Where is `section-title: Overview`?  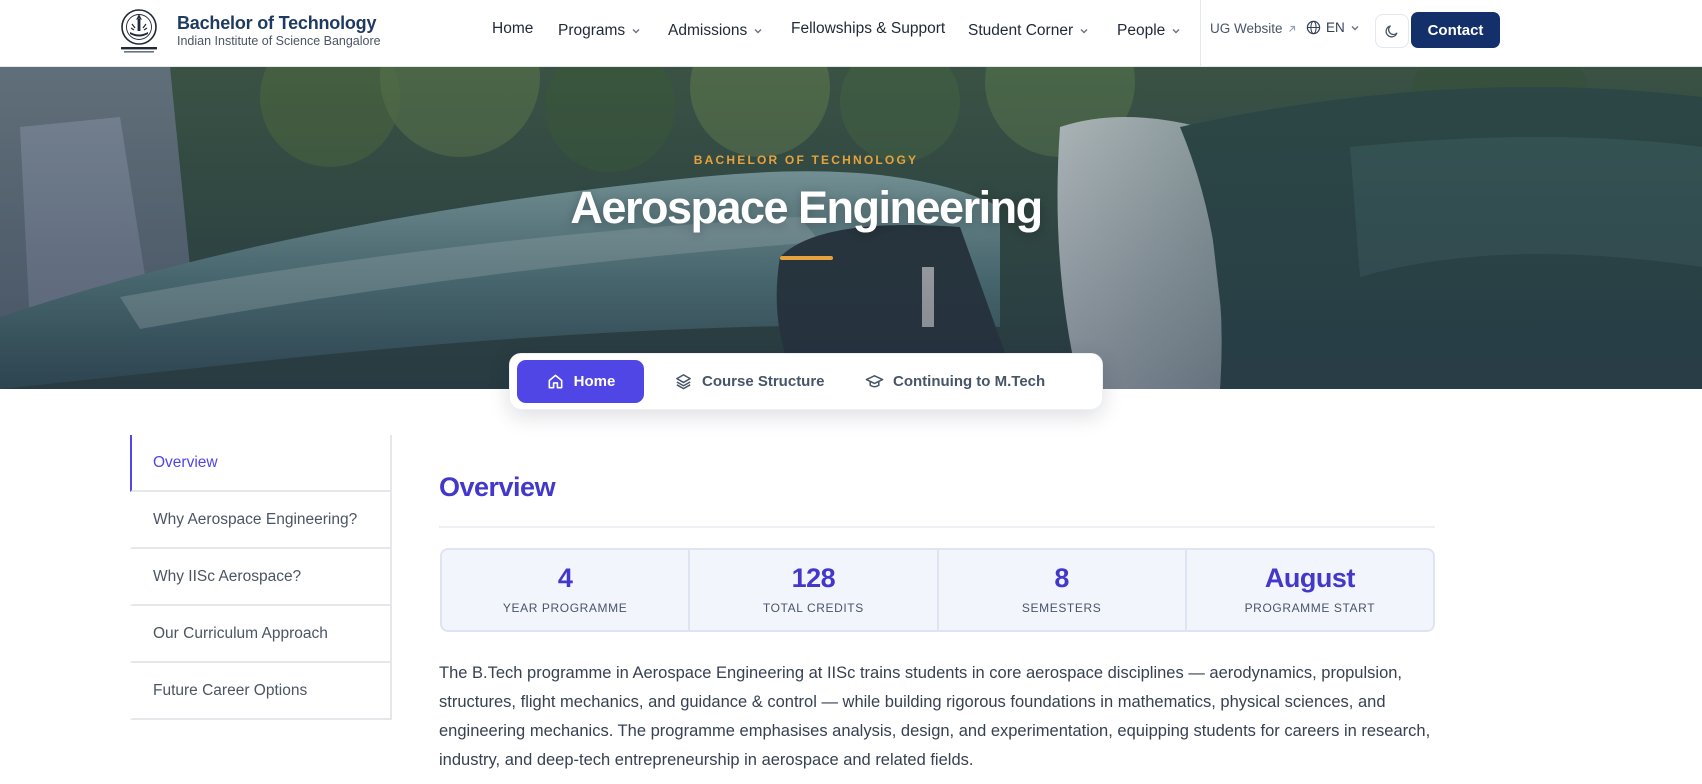
section-title: Overview is located at coordinates (497, 487).